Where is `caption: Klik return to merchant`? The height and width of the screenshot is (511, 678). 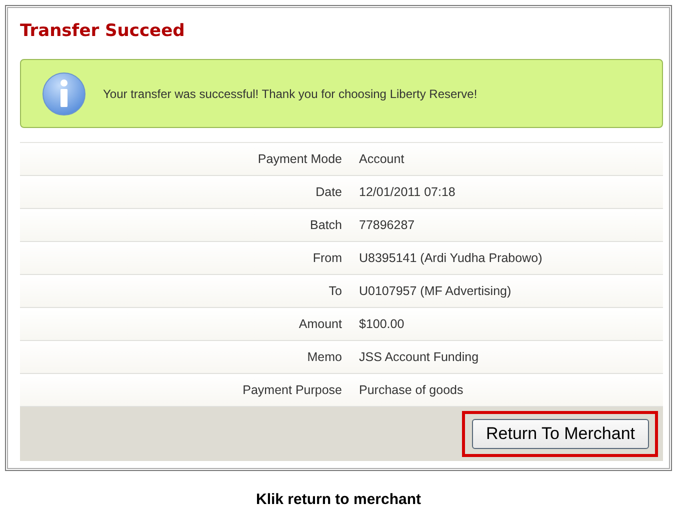
caption: Klik return to merchant is located at coordinates (338, 499).